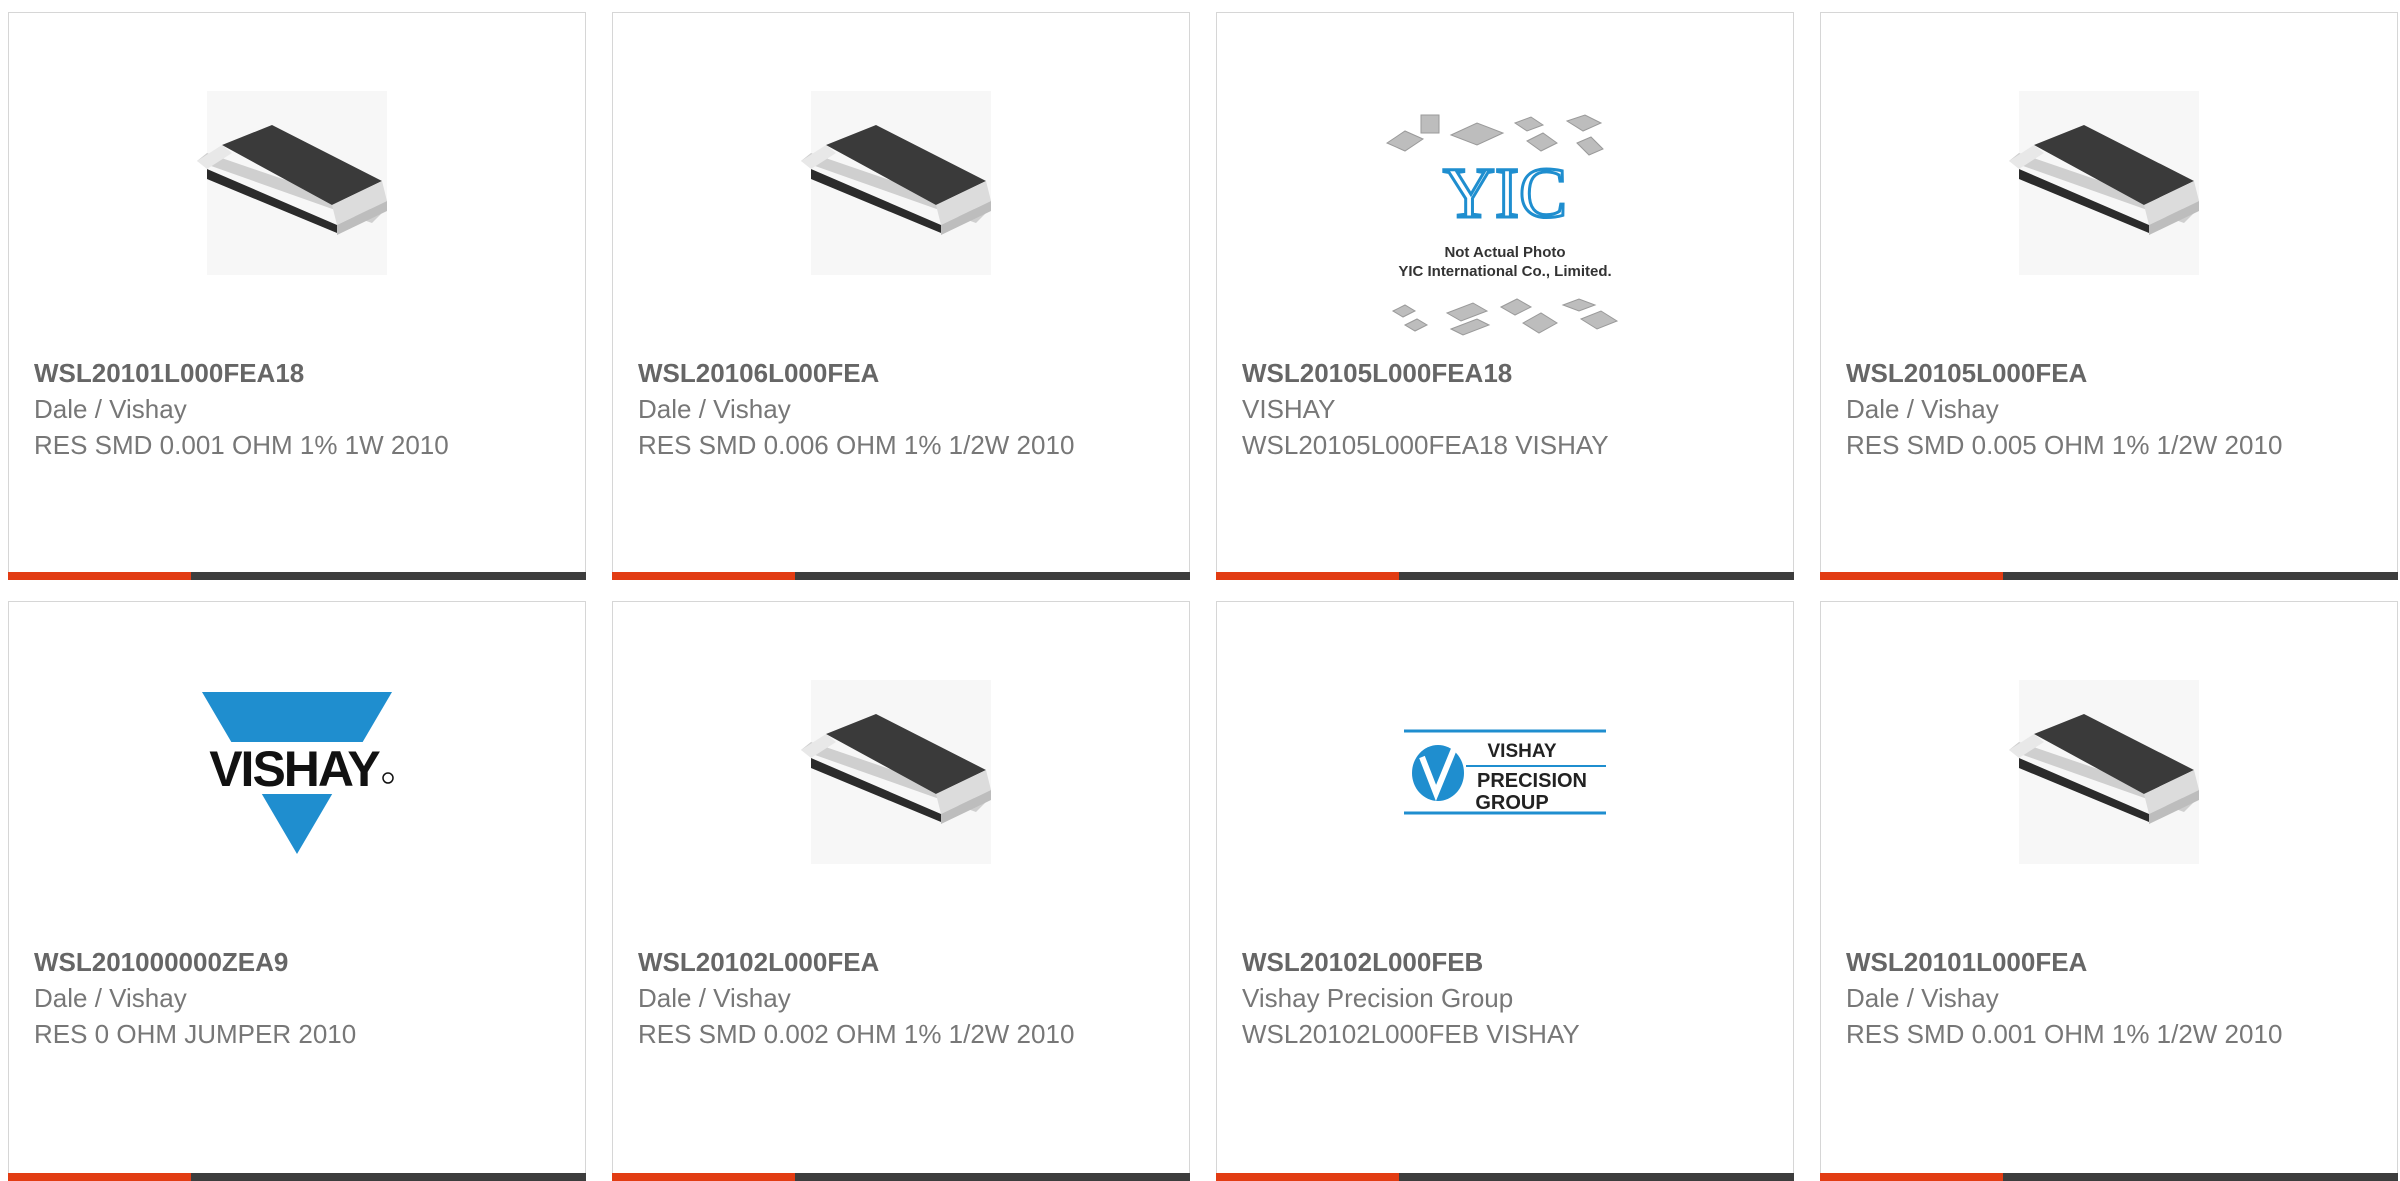  Describe the element at coordinates (1425, 445) in the screenshot. I see `description: WSL20105L000FEA18 VISHAY` at that location.